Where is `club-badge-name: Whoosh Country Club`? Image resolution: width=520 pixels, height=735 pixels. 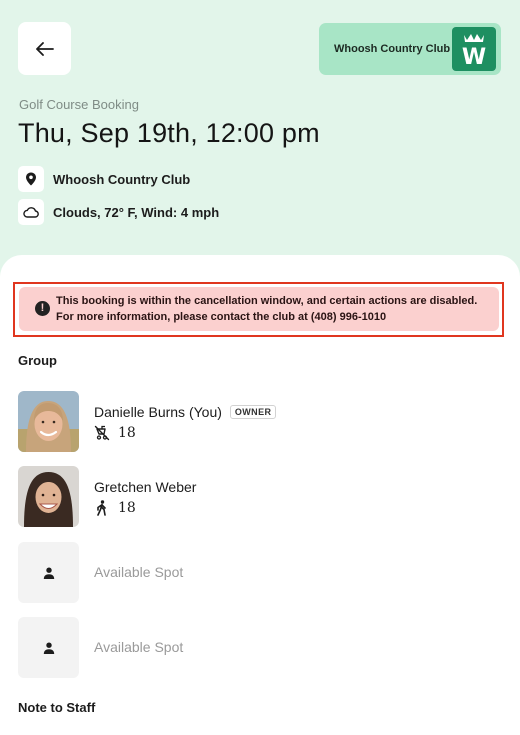
club-badge-name: Whoosh Country Club is located at coordinates (392, 49).